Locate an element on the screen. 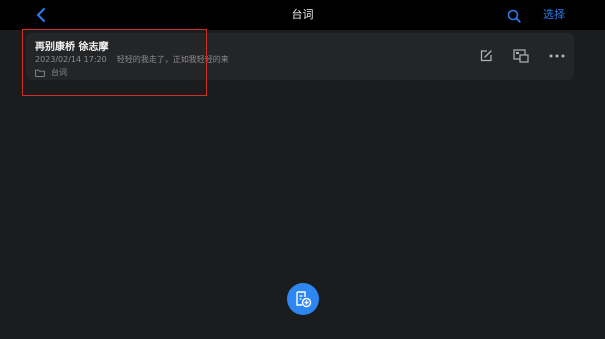  note-snippet: 轻轻的我走了，正如我轻轻的来 is located at coordinates (172, 59).